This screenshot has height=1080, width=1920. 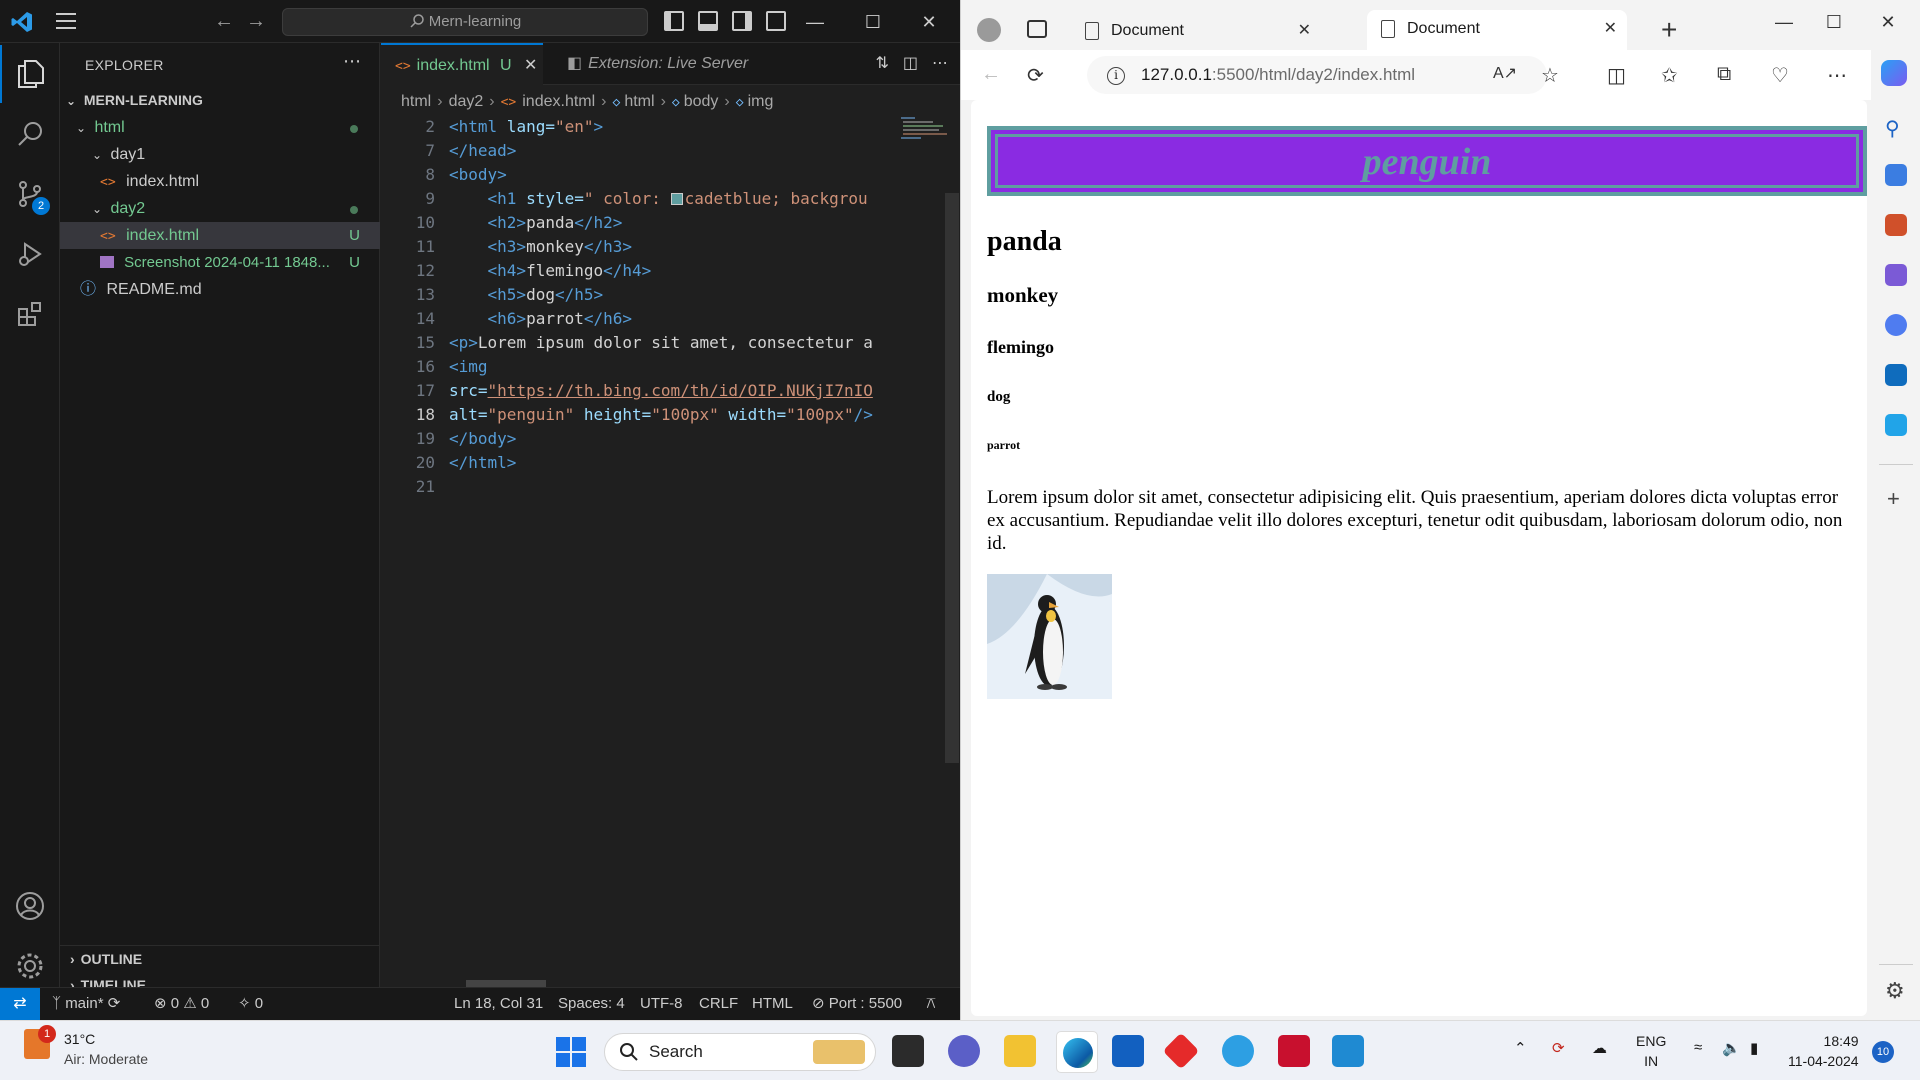 What do you see at coordinates (1077, 1052) in the screenshot?
I see `edge-taskbar-button` at bounding box center [1077, 1052].